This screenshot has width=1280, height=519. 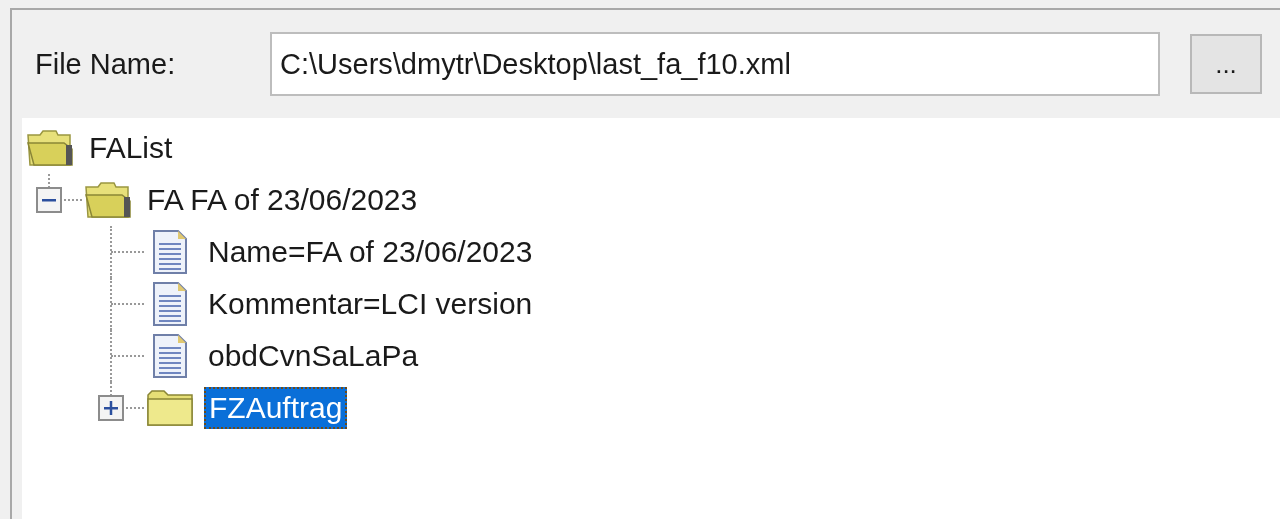 I want to click on tree-item: obdCvnSaLaPa, so click(x=313, y=356).